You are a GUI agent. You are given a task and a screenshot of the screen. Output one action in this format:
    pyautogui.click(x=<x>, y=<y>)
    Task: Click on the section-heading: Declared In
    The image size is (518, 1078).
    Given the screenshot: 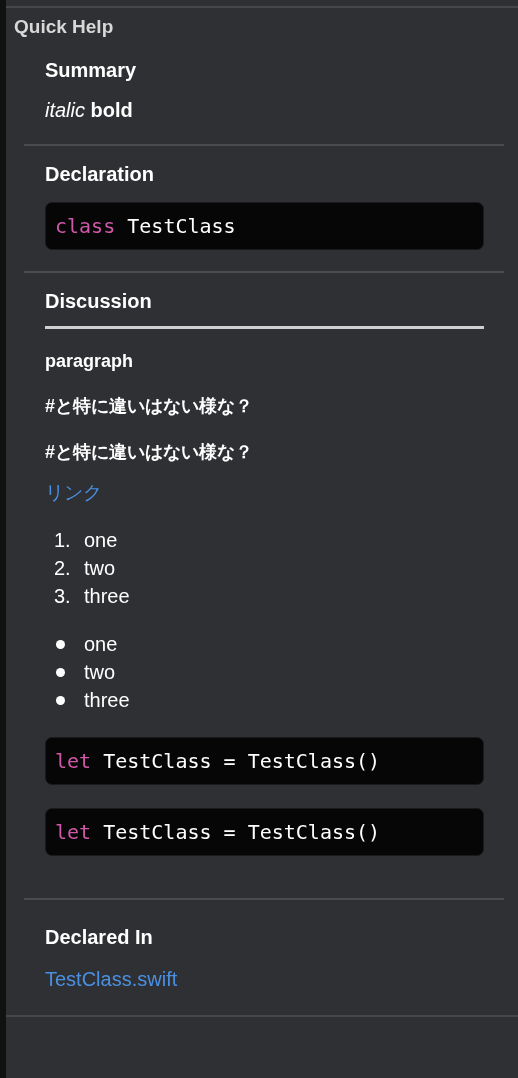 What is the action you would take?
    pyautogui.click(x=99, y=938)
    